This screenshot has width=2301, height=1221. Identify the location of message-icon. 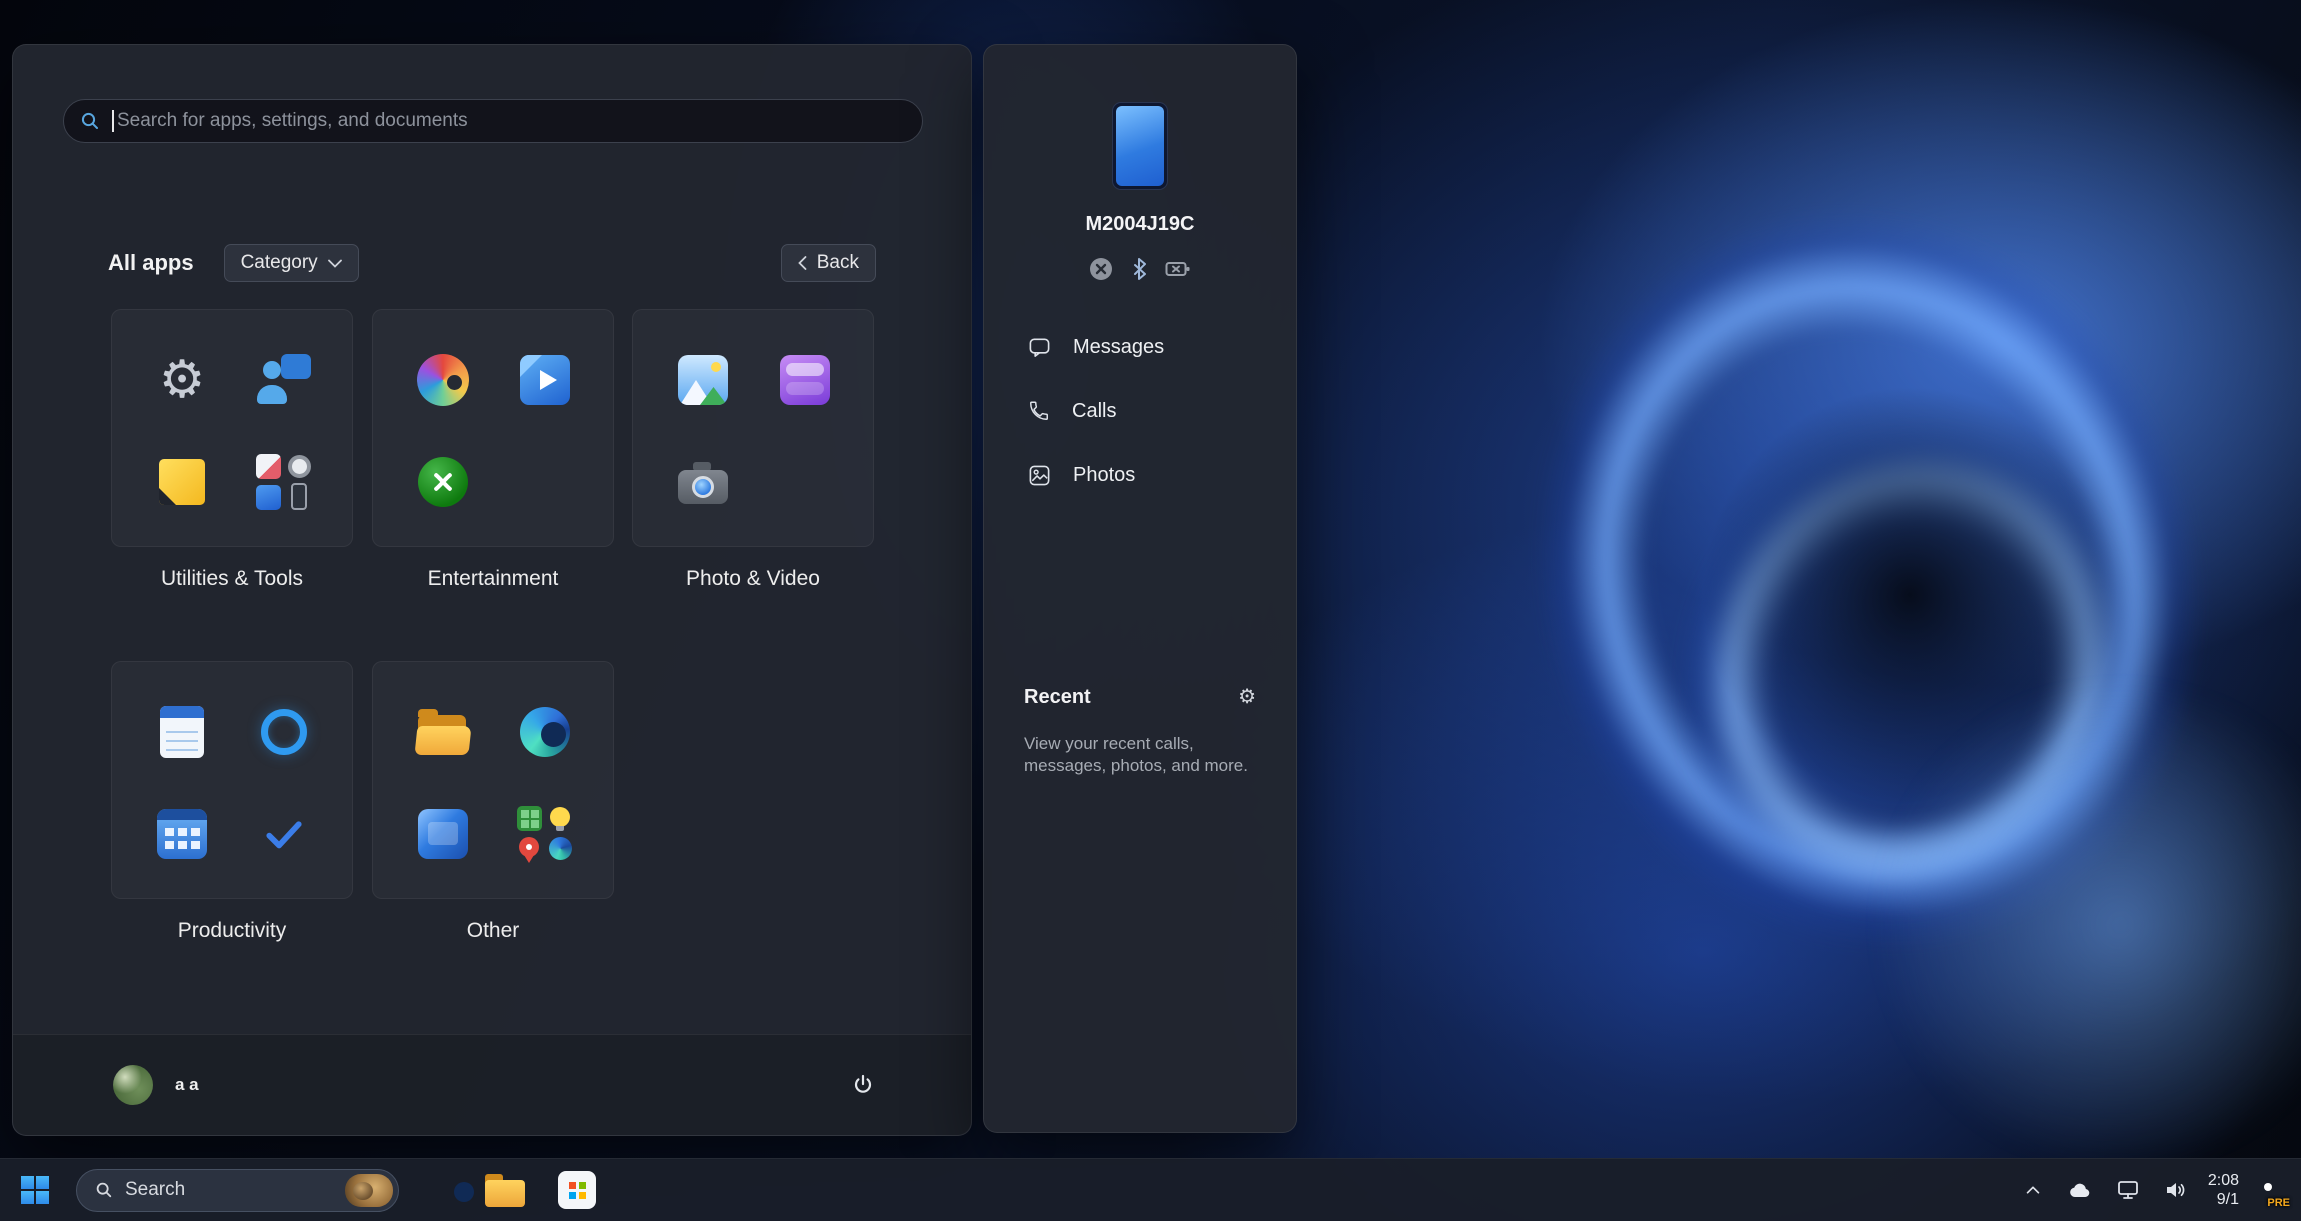
(1039, 347).